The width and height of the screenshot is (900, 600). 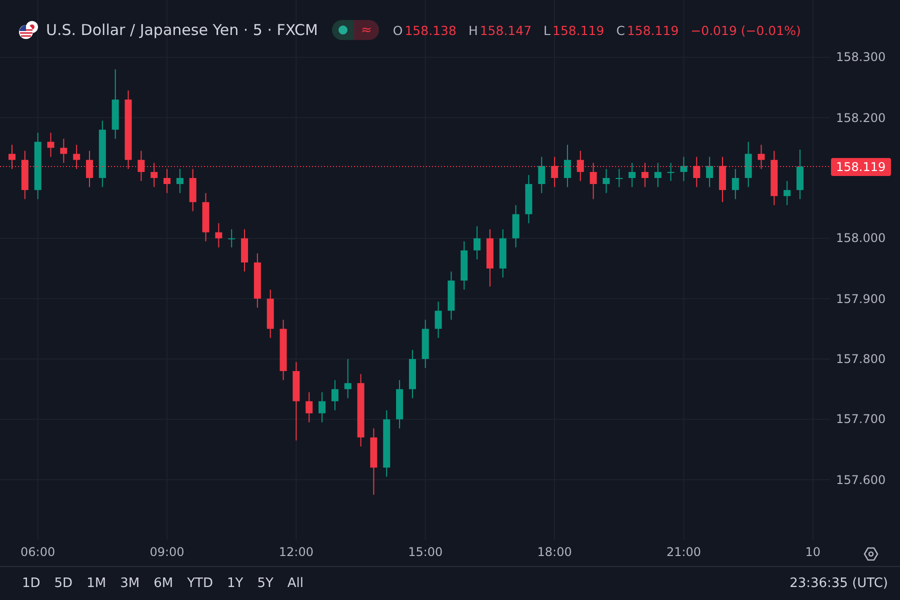 What do you see at coordinates (96, 583) in the screenshot?
I see `range-button: 1M` at bounding box center [96, 583].